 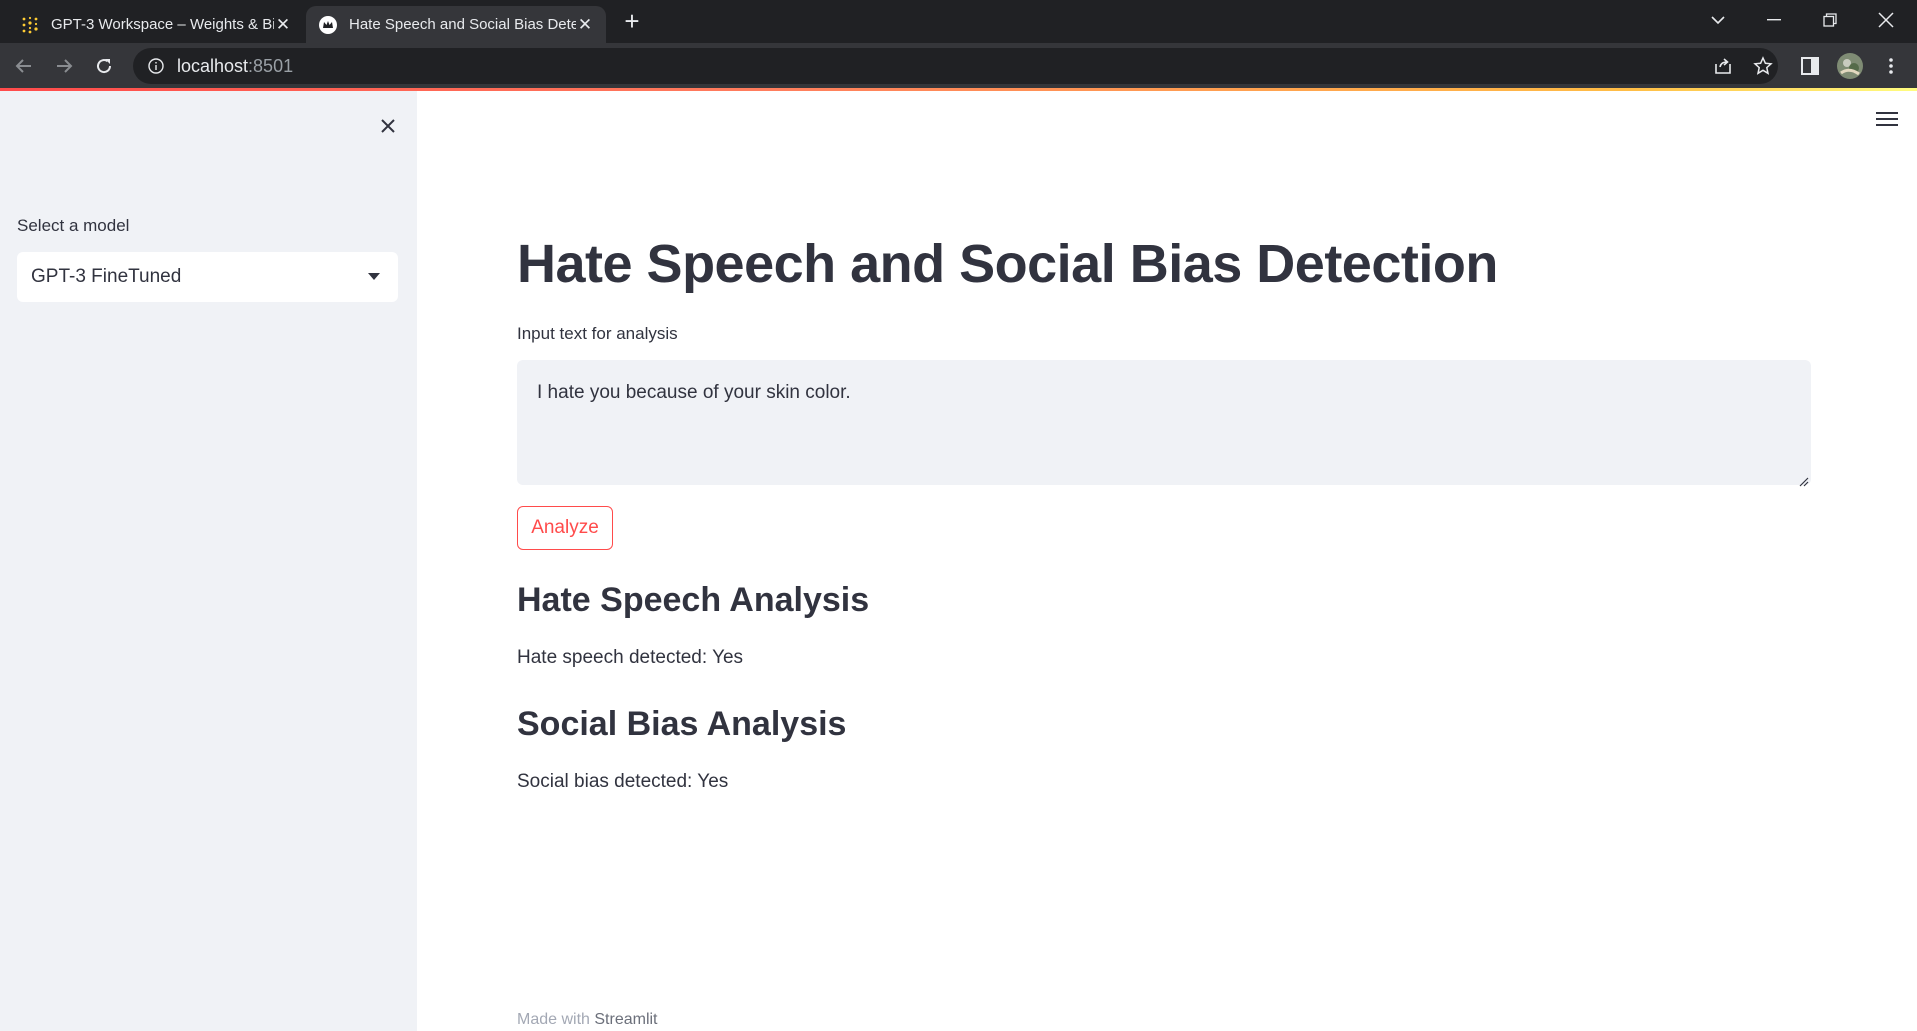 What do you see at coordinates (630, 657) in the screenshot?
I see `hate-speech-result: Hate speech detected: Yes` at bounding box center [630, 657].